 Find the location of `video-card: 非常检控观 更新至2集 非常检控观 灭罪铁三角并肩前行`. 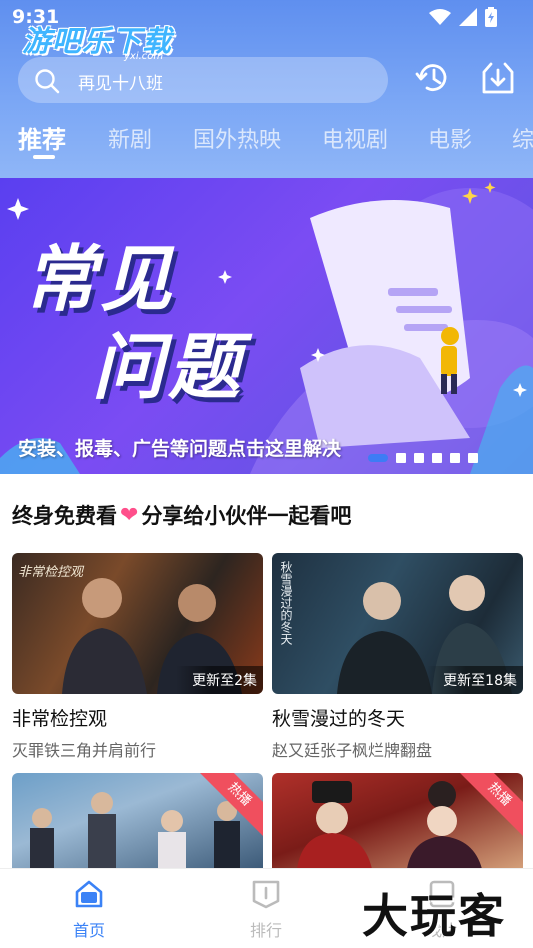

video-card: 非常检控观 更新至2集 非常检控观 灭罪铁三角并肩前行 is located at coordinates (137, 657).